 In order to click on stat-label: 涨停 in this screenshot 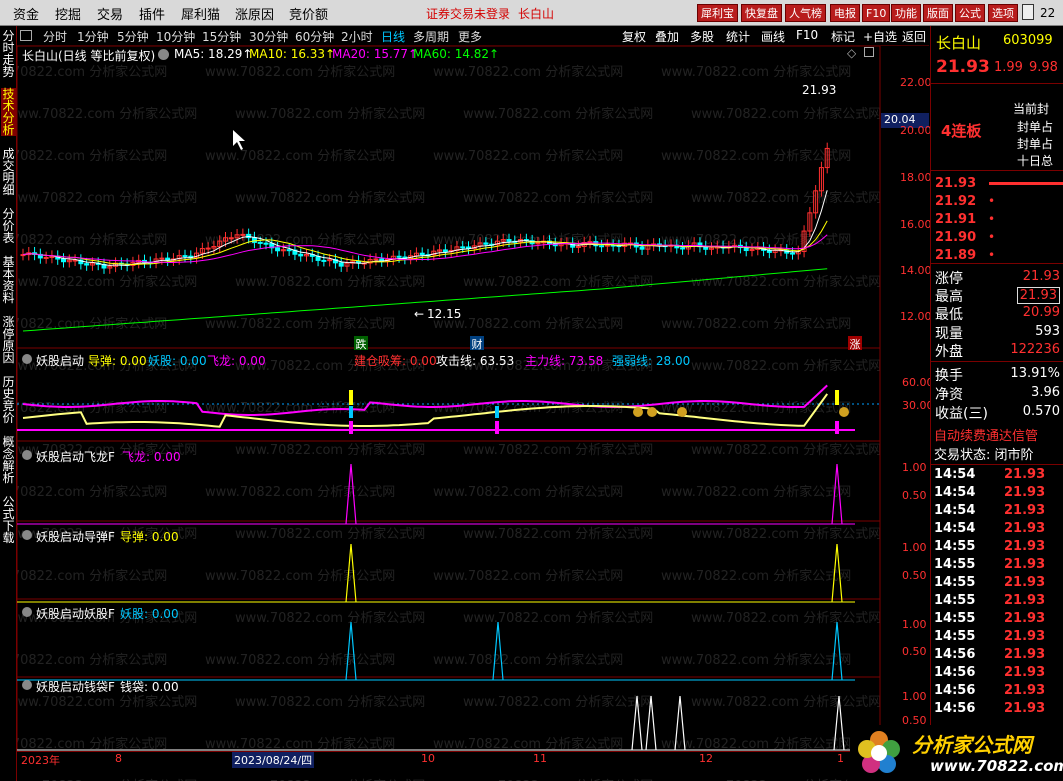, I will do `click(949, 279)`.